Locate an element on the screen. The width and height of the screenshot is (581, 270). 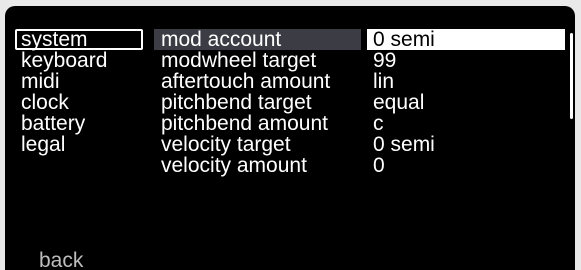
setting-label-velocity-target: velocity target is located at coordinates (257, 144).